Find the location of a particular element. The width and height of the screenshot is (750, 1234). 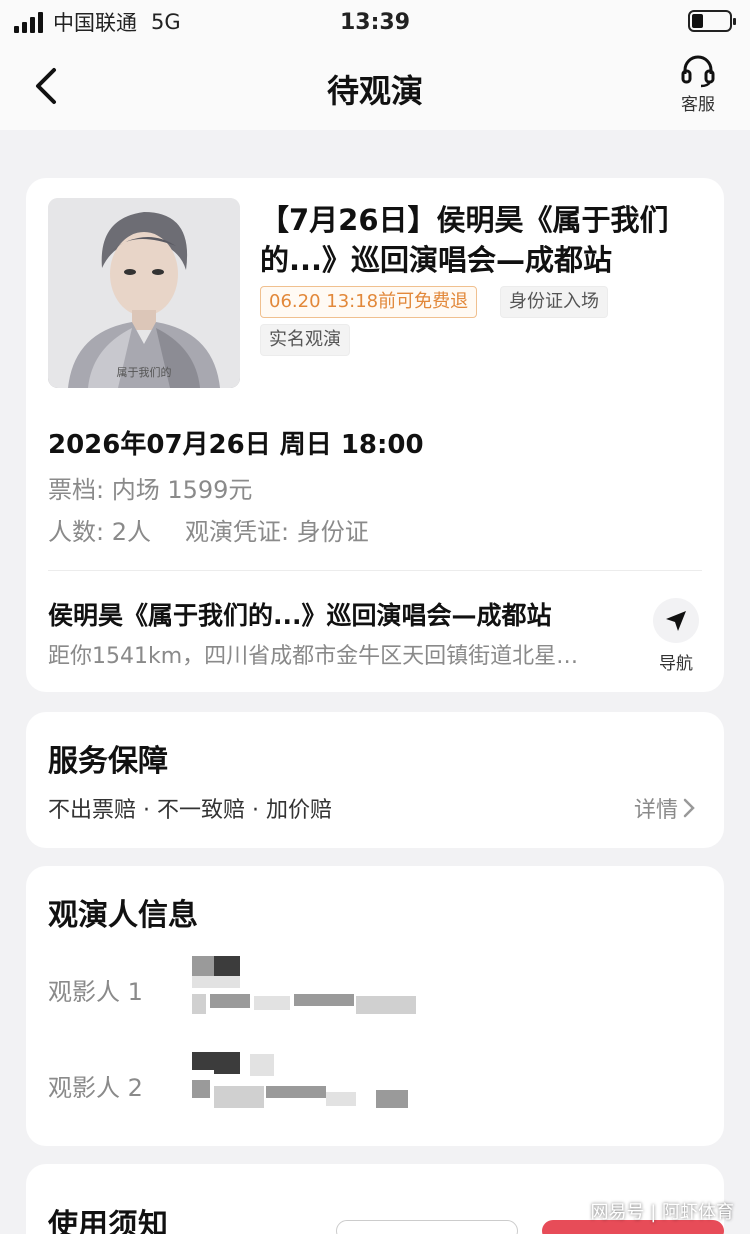

venue-name: 侯明昊《属于我们的...》巡回演唱会—成都站 is located at coordinates (300, 614).